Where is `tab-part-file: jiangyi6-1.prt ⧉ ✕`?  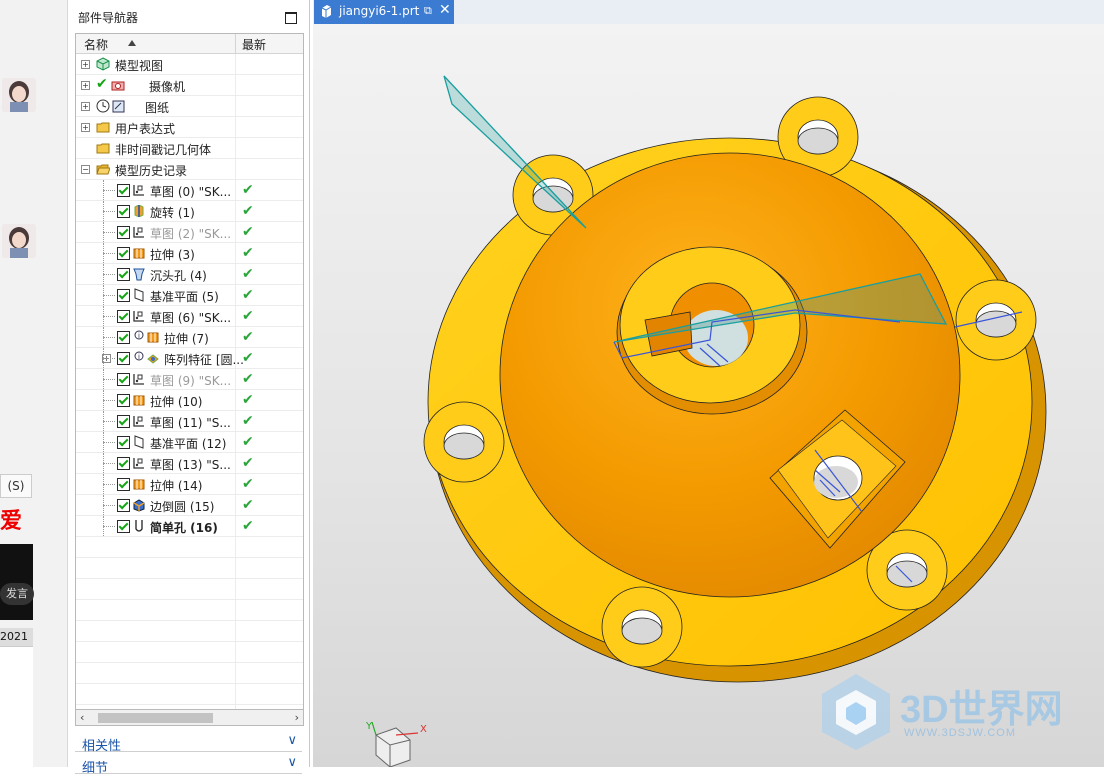
tab-part-file: jiangyi6-1.prt ⧉ ✕ is located at coordinates (384, 12).